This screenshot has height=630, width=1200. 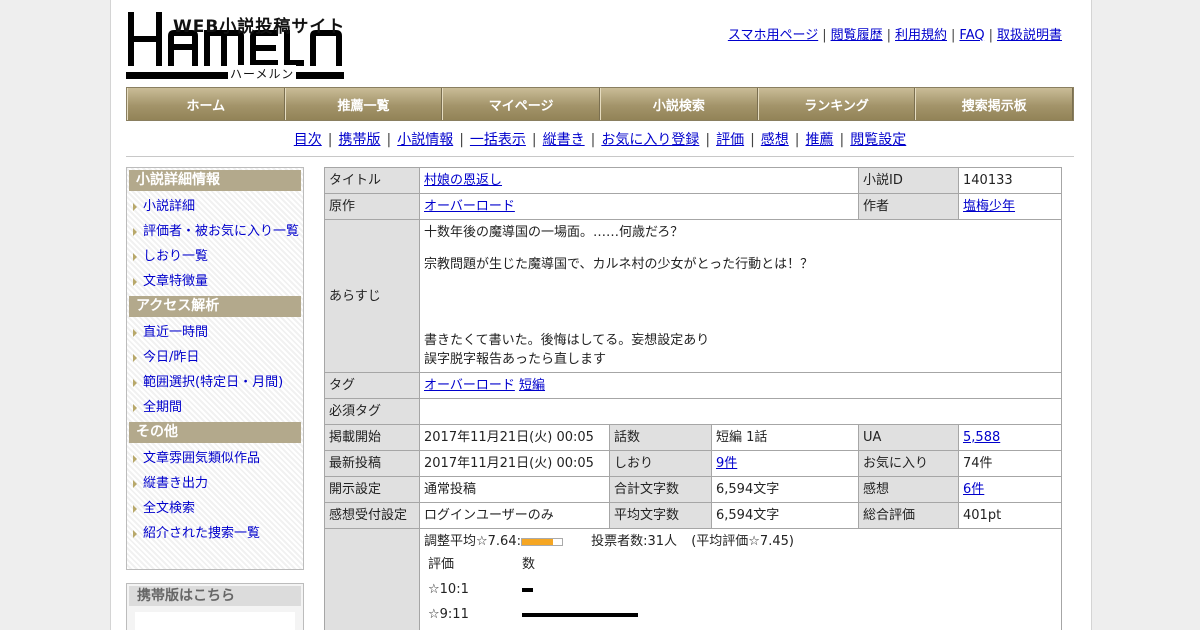 What do you see at coordinates (372, 579) in the screenshot?
I see `rating-label-cell` at bounding box center [372, 579].